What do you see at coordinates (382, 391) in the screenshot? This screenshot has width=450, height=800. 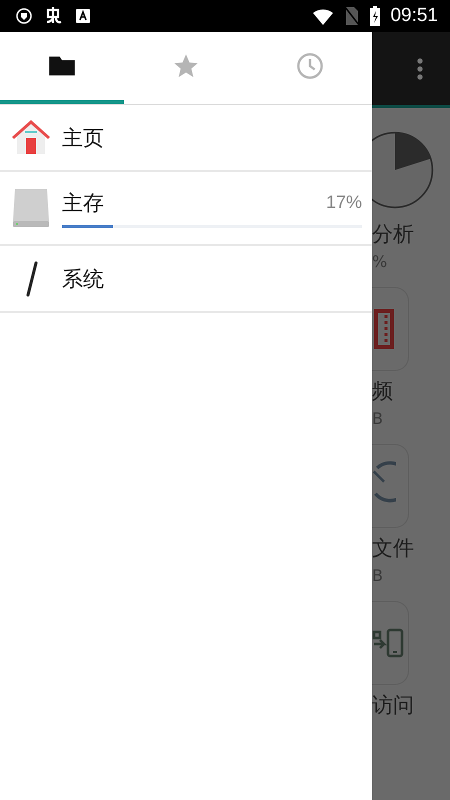 I see `category-label: 频` at bounding box center [382, 391].